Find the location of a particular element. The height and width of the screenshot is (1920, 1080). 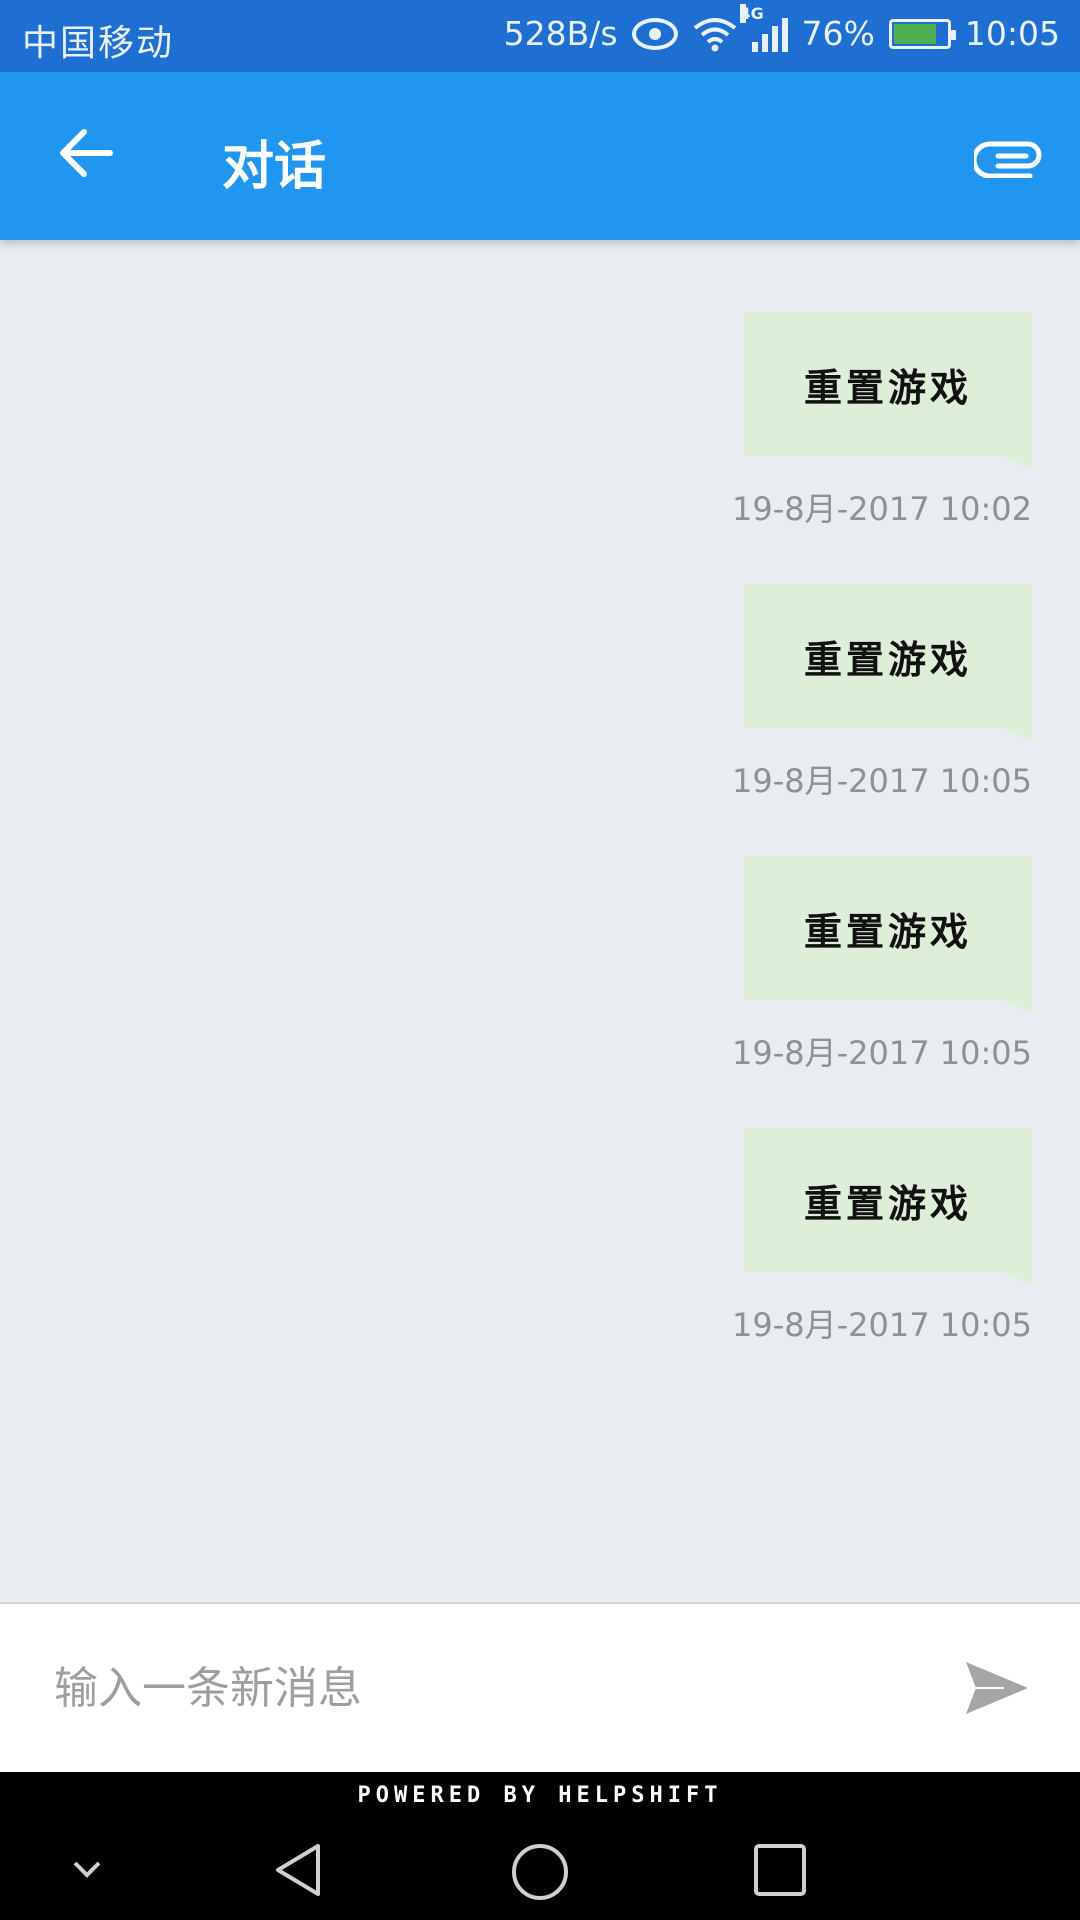

eye-comfort-icon is located at coordinates (654, 33).